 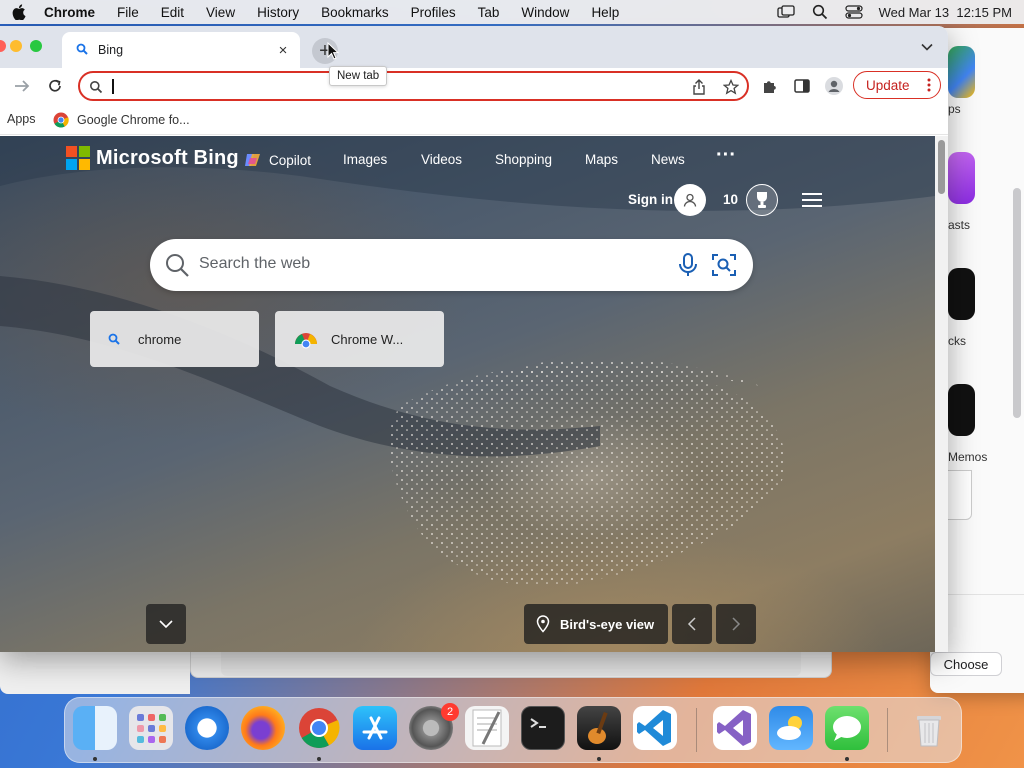 What do you see at coordinates (413, 86) in the screenshot?
I see `address-bar` at bounding box center [413, 86].